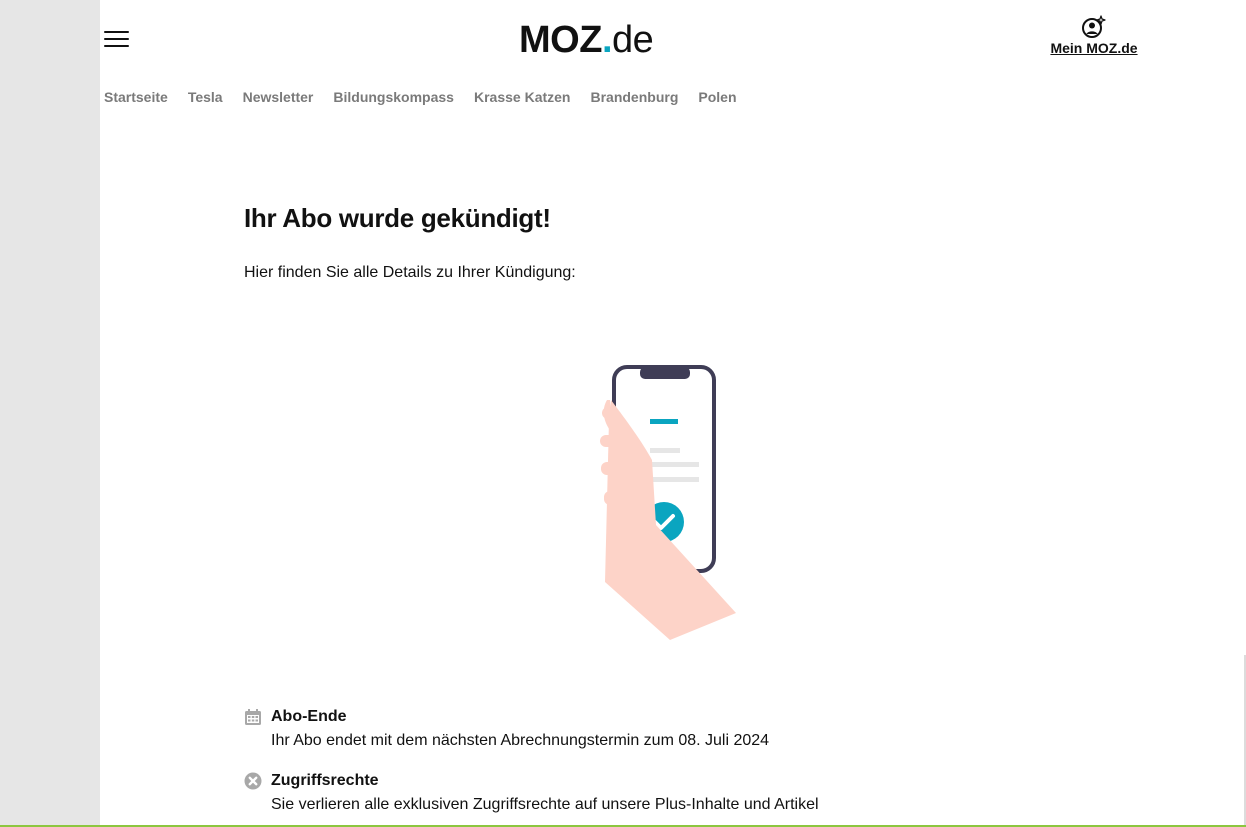 The height and width of the screenshot is (827, 1246). What do you see at coordinates (393, 98) in the screenshot?
I see `nav-item-bildungskompass: Bildungskompass` at bounding box center [393, 98].